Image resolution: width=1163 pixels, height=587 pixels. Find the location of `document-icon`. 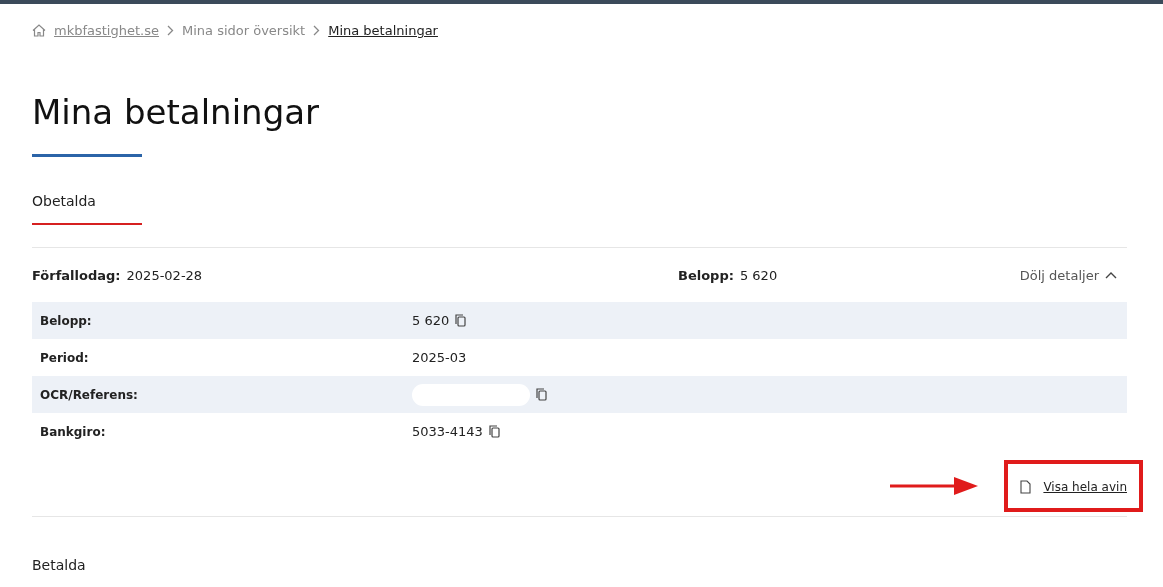

document-icon is located at coordinates (1026, 487).